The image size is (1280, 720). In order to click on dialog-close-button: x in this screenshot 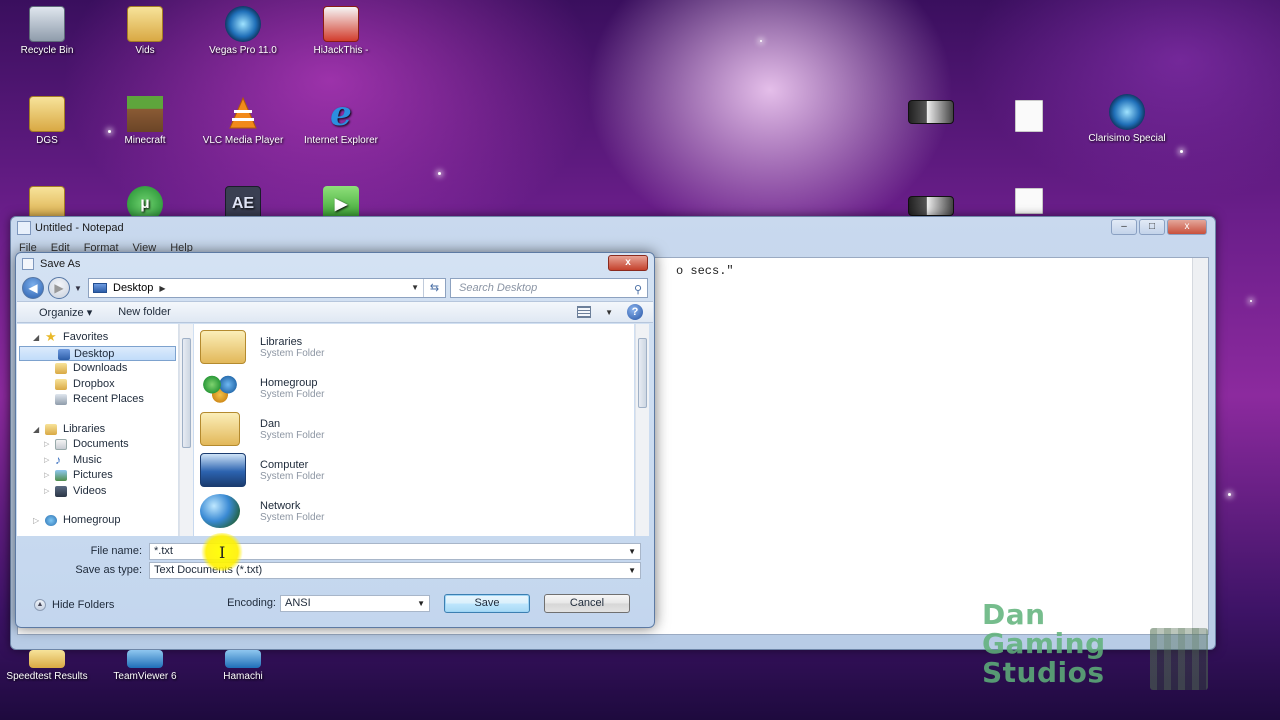, I will do `click(628, 263)`.